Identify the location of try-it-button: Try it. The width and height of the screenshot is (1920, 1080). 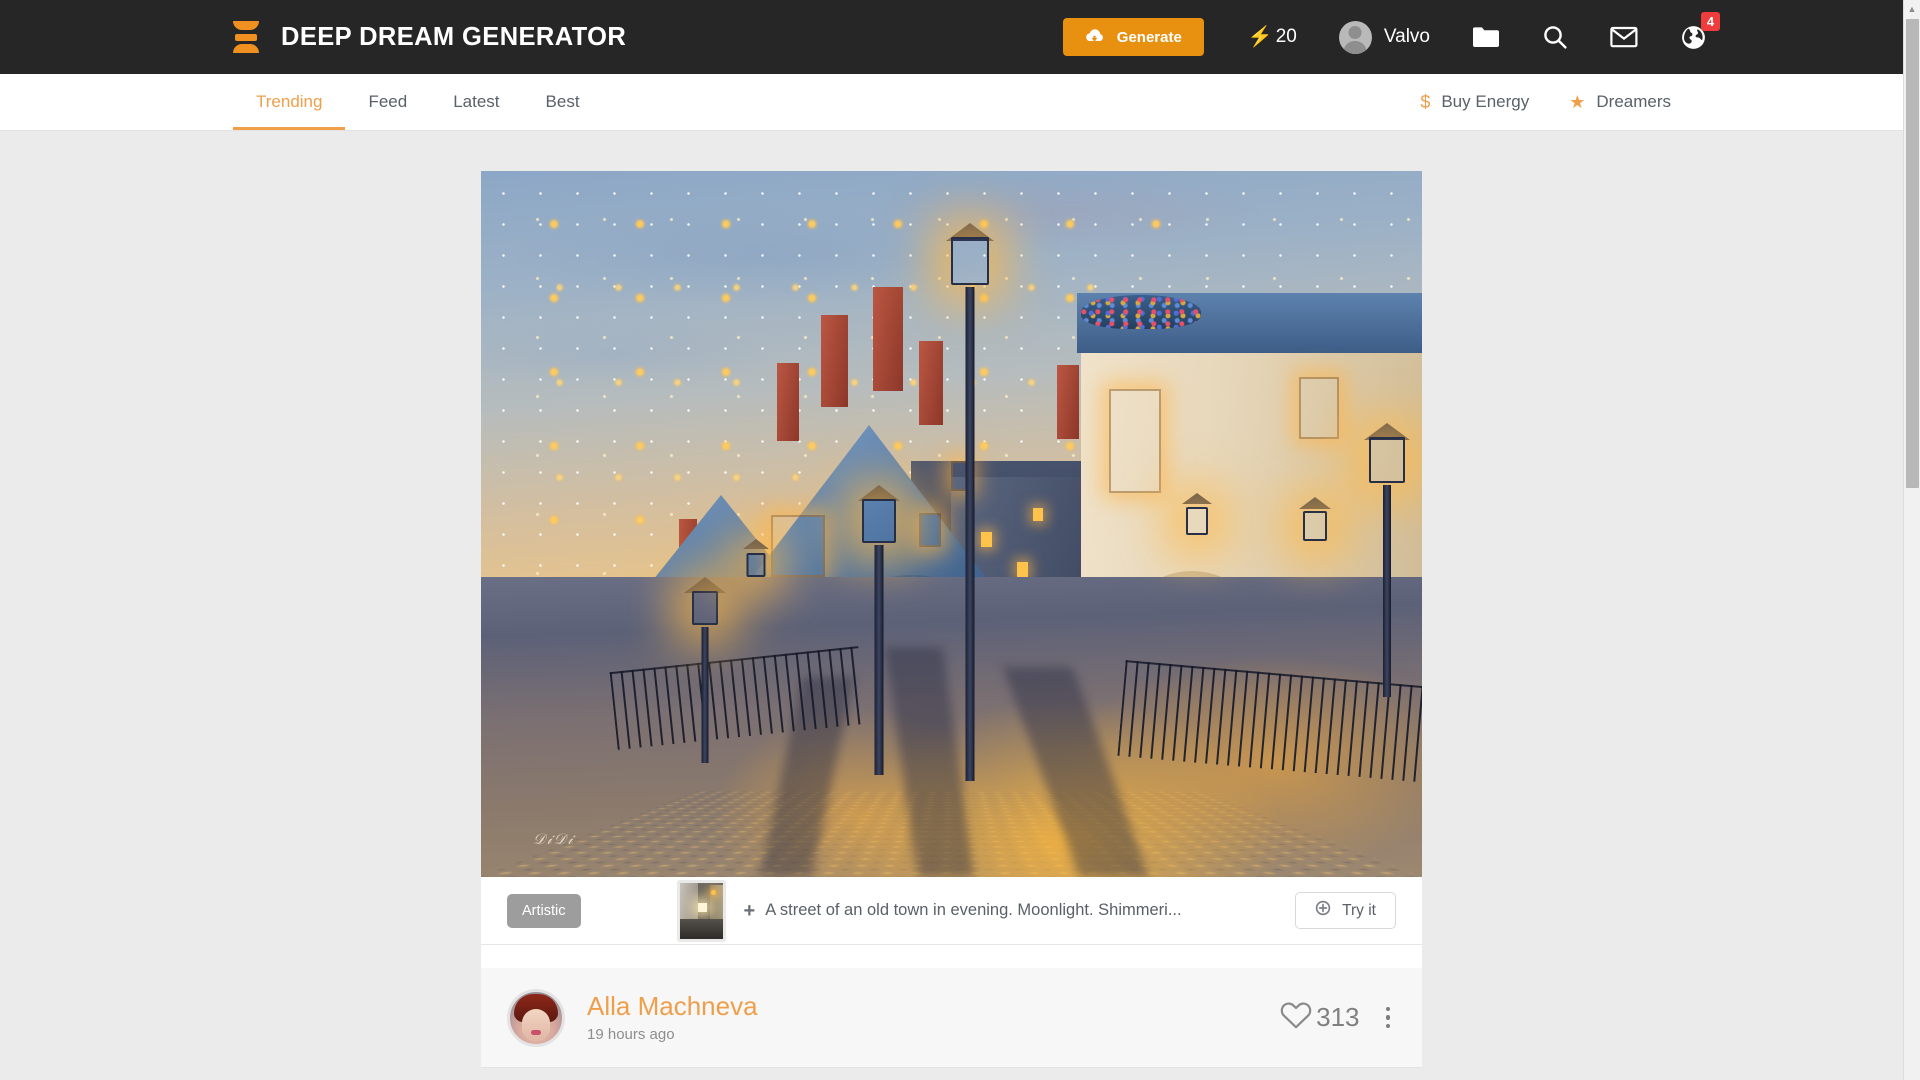
(1345, 910).